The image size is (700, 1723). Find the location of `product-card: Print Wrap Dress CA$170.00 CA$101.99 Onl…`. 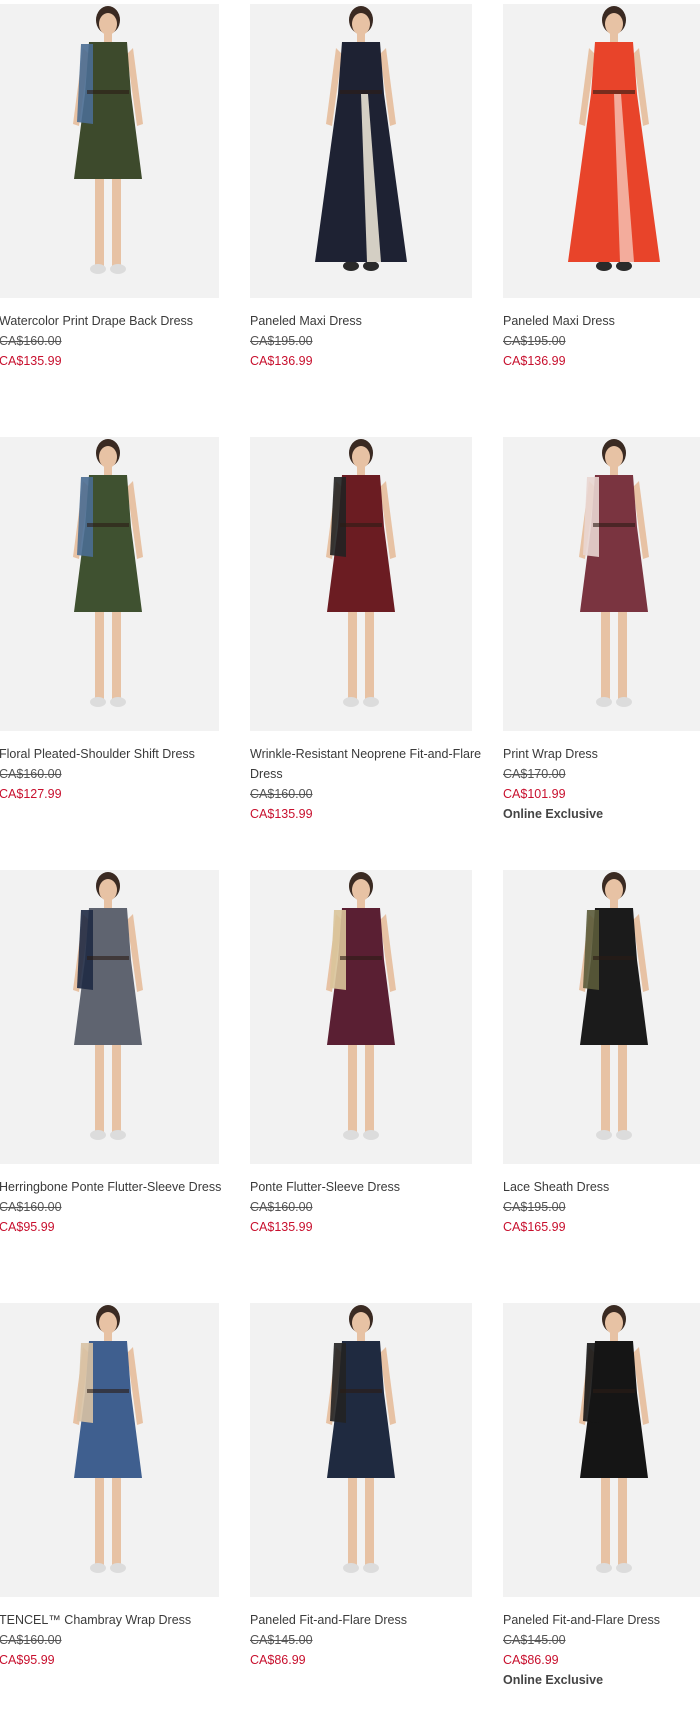

product-card: Print Wrap Dress CA$170.00 CA$101.99 Onl… is located at coordinates (601, 647).